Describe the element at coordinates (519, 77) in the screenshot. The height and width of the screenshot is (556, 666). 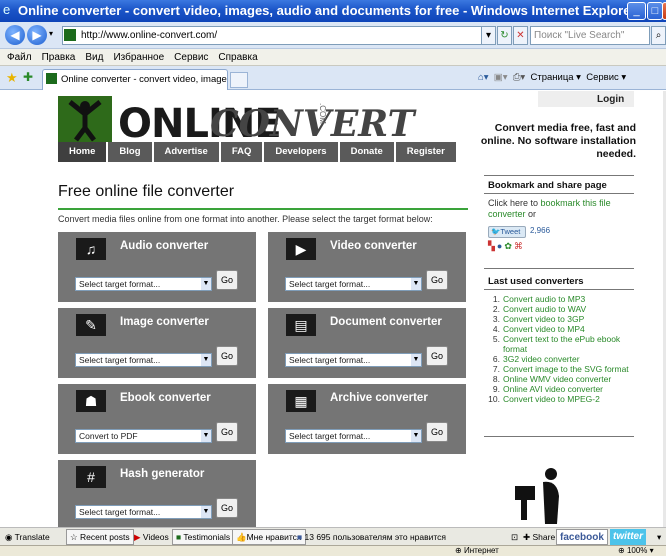
I see `print-icon: ⎙▾` at that location.